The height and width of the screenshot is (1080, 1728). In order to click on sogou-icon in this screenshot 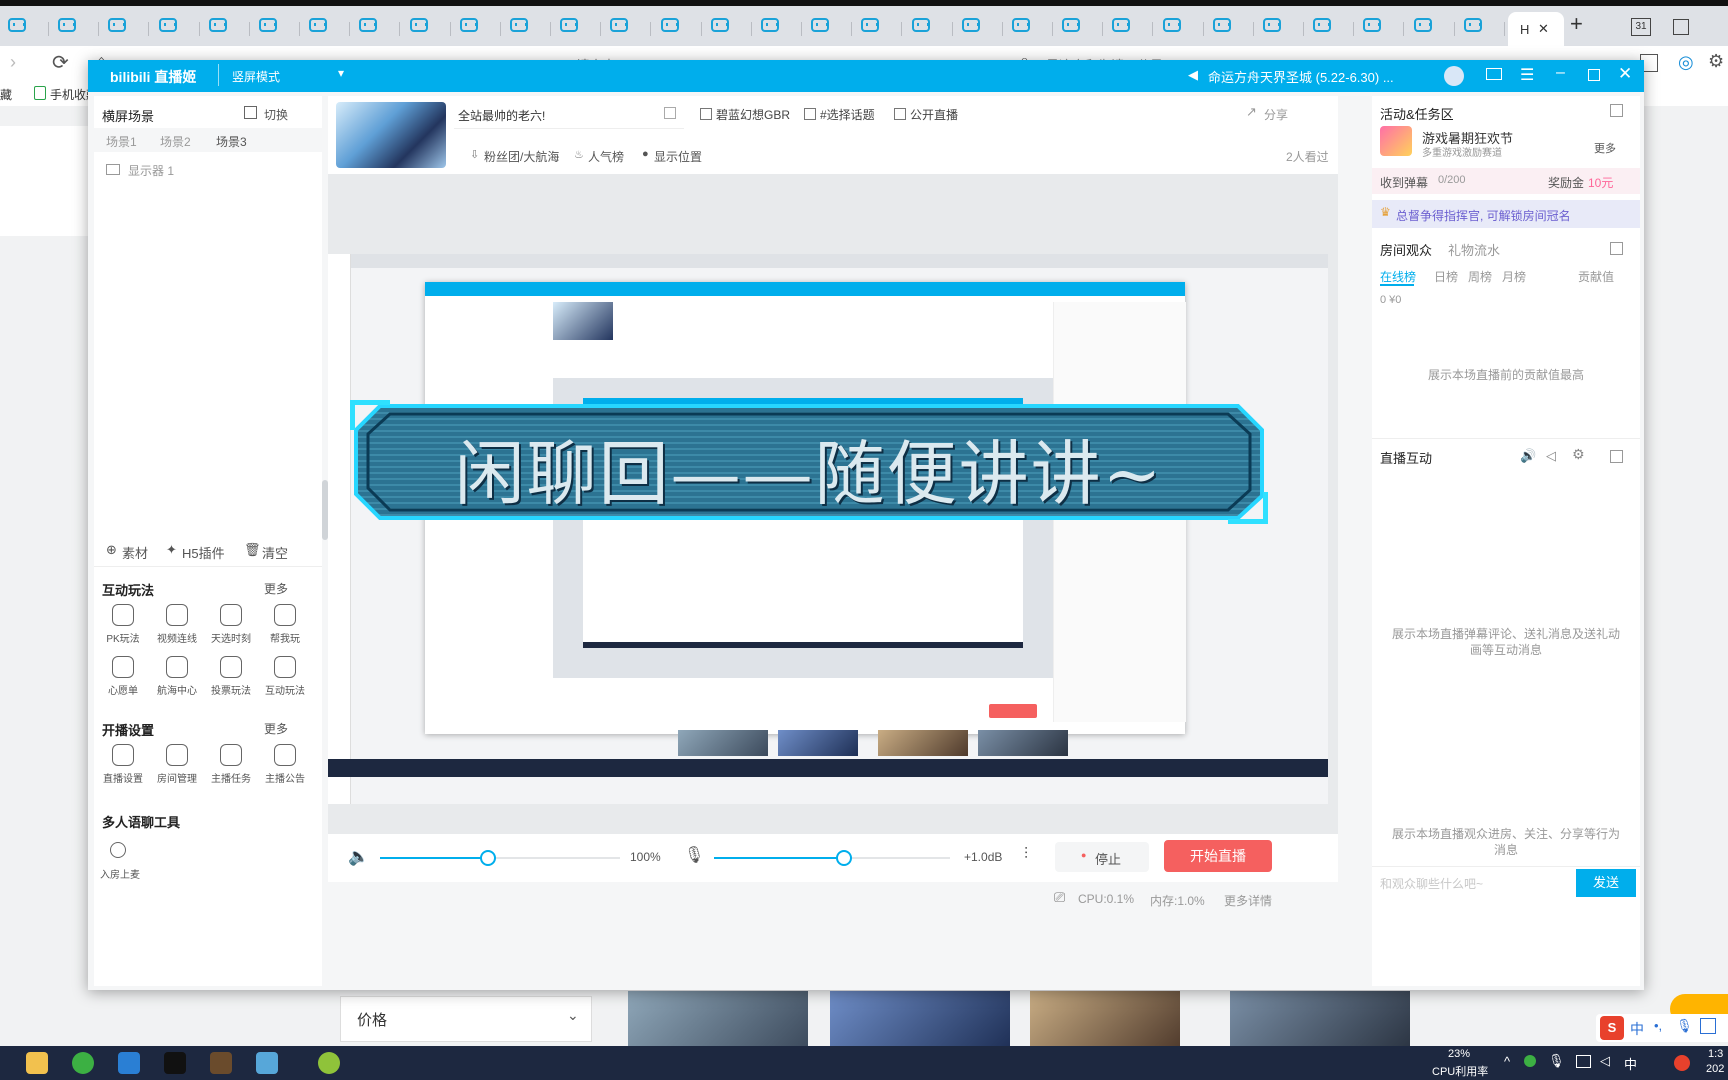, I will do `click(1682, 1063)`.